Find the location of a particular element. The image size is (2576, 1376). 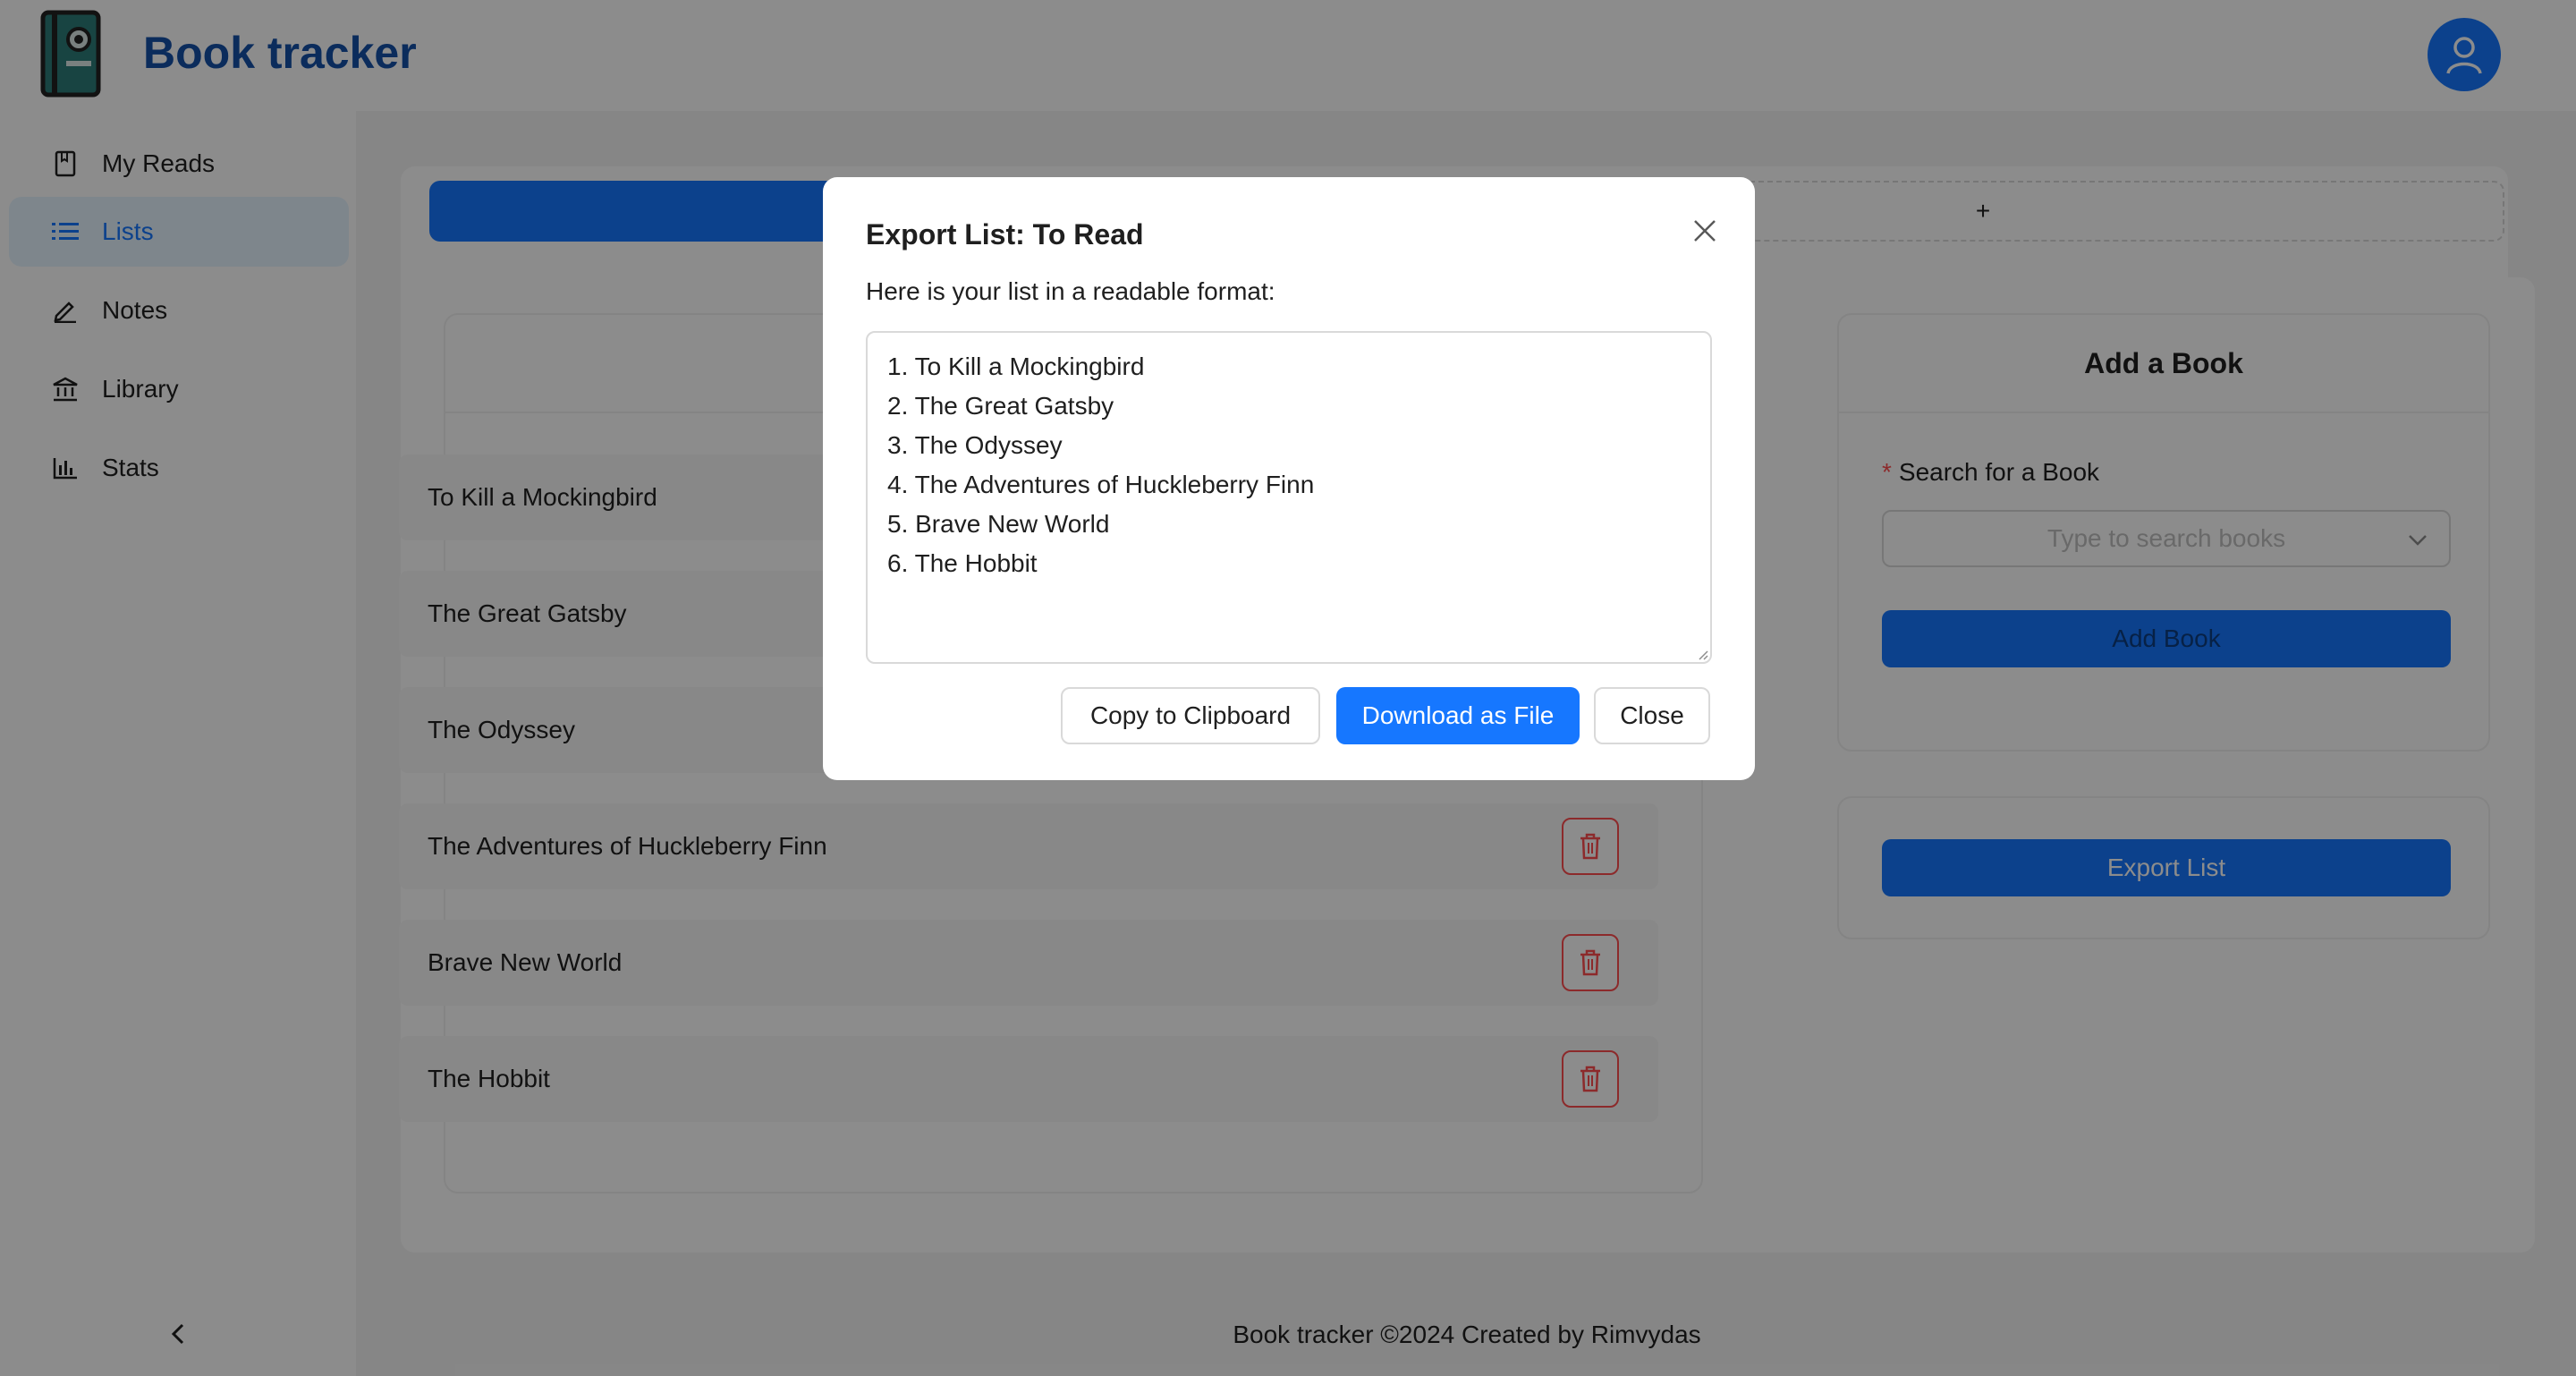

close-icon is located at coordinates (1705, 231).